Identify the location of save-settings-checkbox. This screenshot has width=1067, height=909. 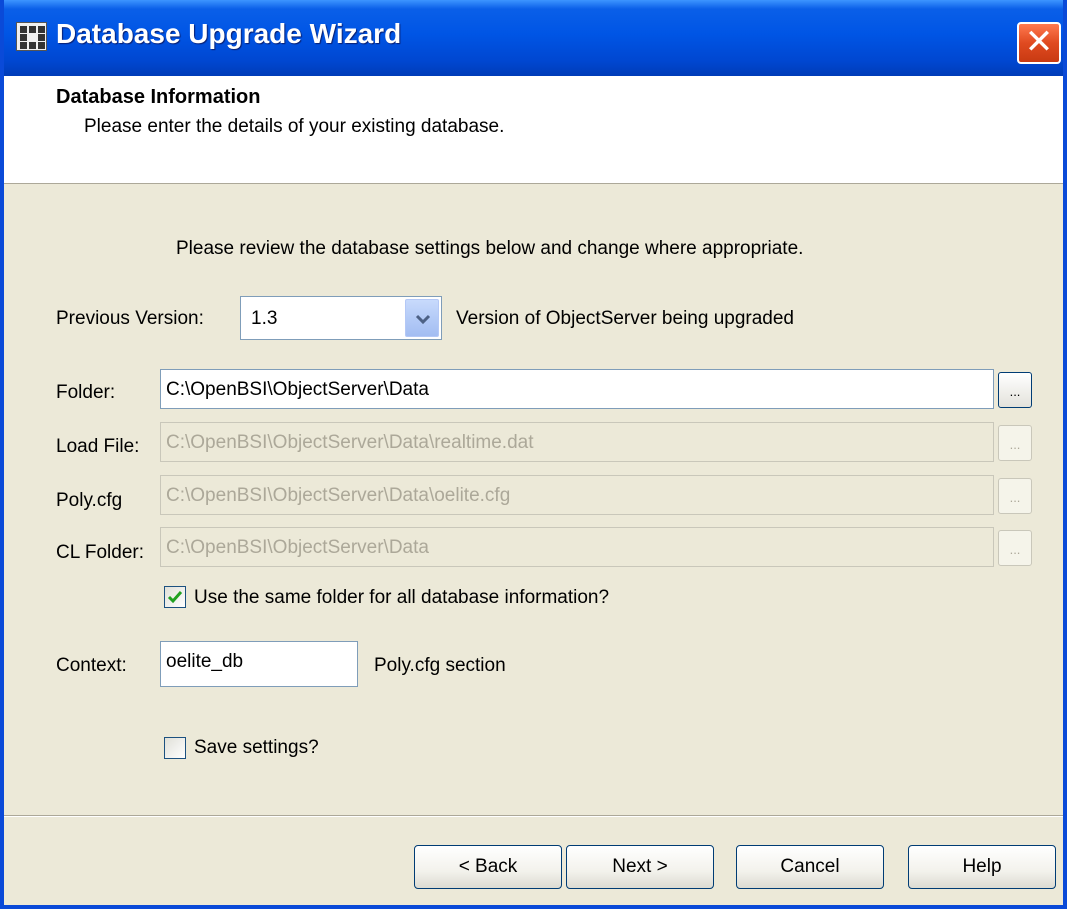
(175, 748).